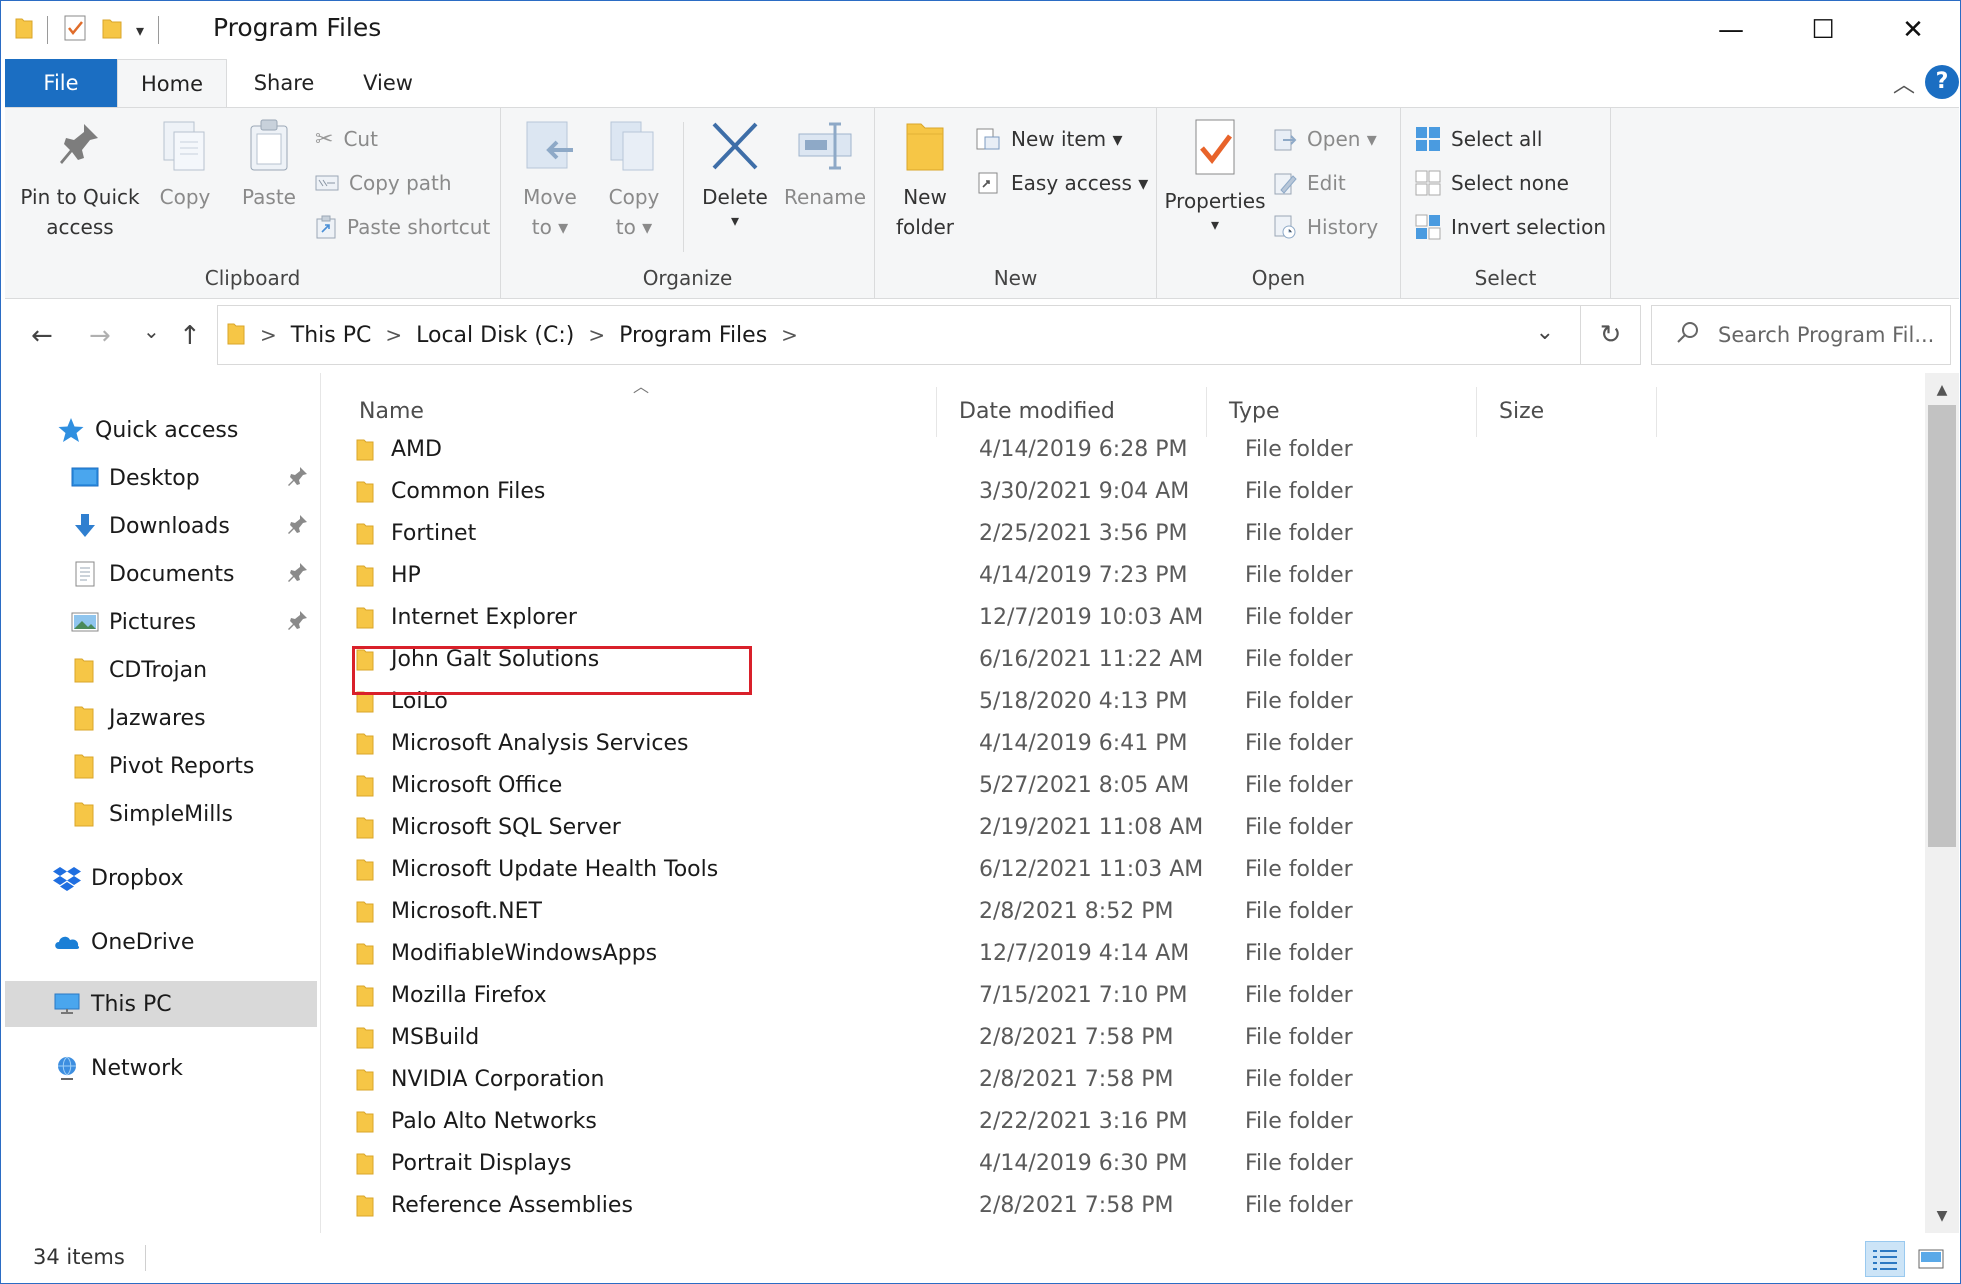 The image size is (1961, 1284). I want to click on new-item-button: New item ▾, so click(1049, 139).